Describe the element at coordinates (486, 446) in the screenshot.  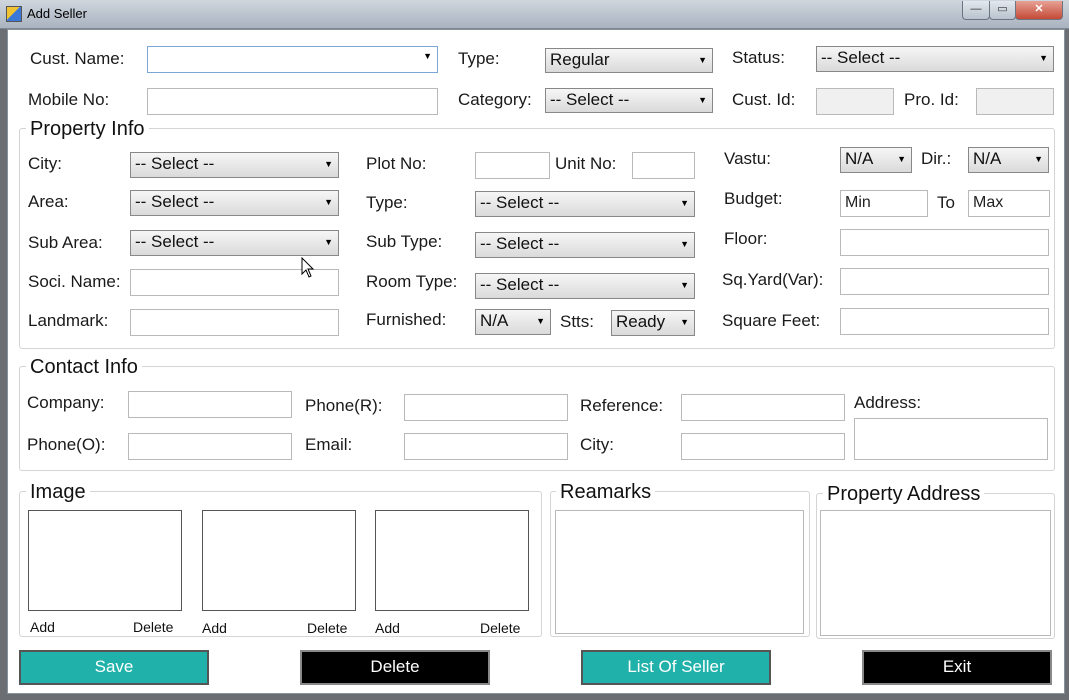
I see `email-input` at that location.